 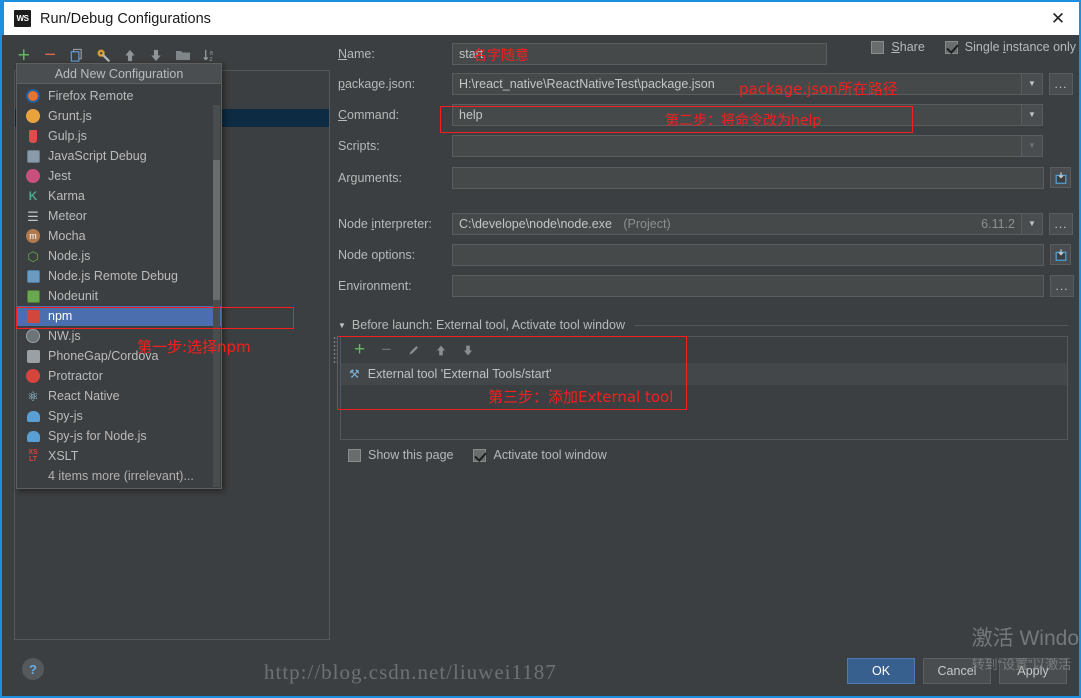 What do you see at coordinates (33, 336) in the screenshot?
I see `nwjs-icon` at bounding box center [33, 336].